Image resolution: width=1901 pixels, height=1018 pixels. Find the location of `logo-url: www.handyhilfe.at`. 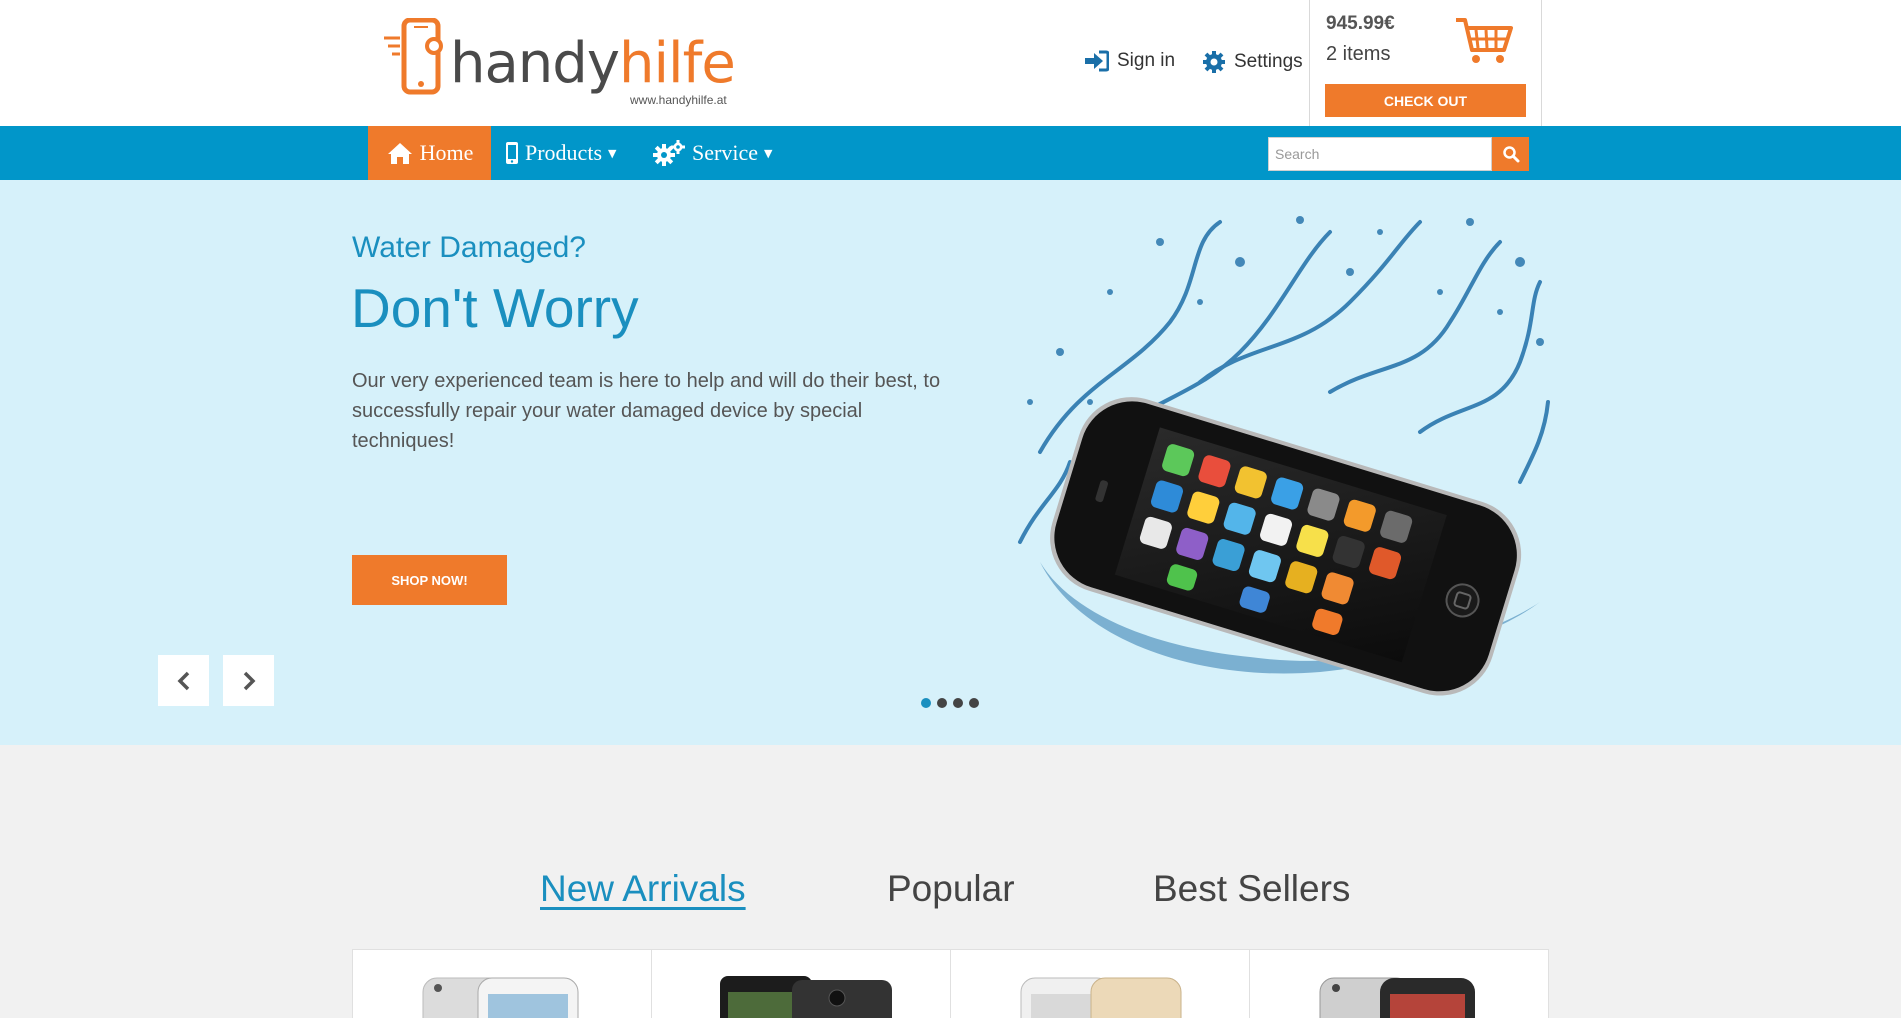

logo-url: www.handyhilfe.at is located at coordinates (678, 100).